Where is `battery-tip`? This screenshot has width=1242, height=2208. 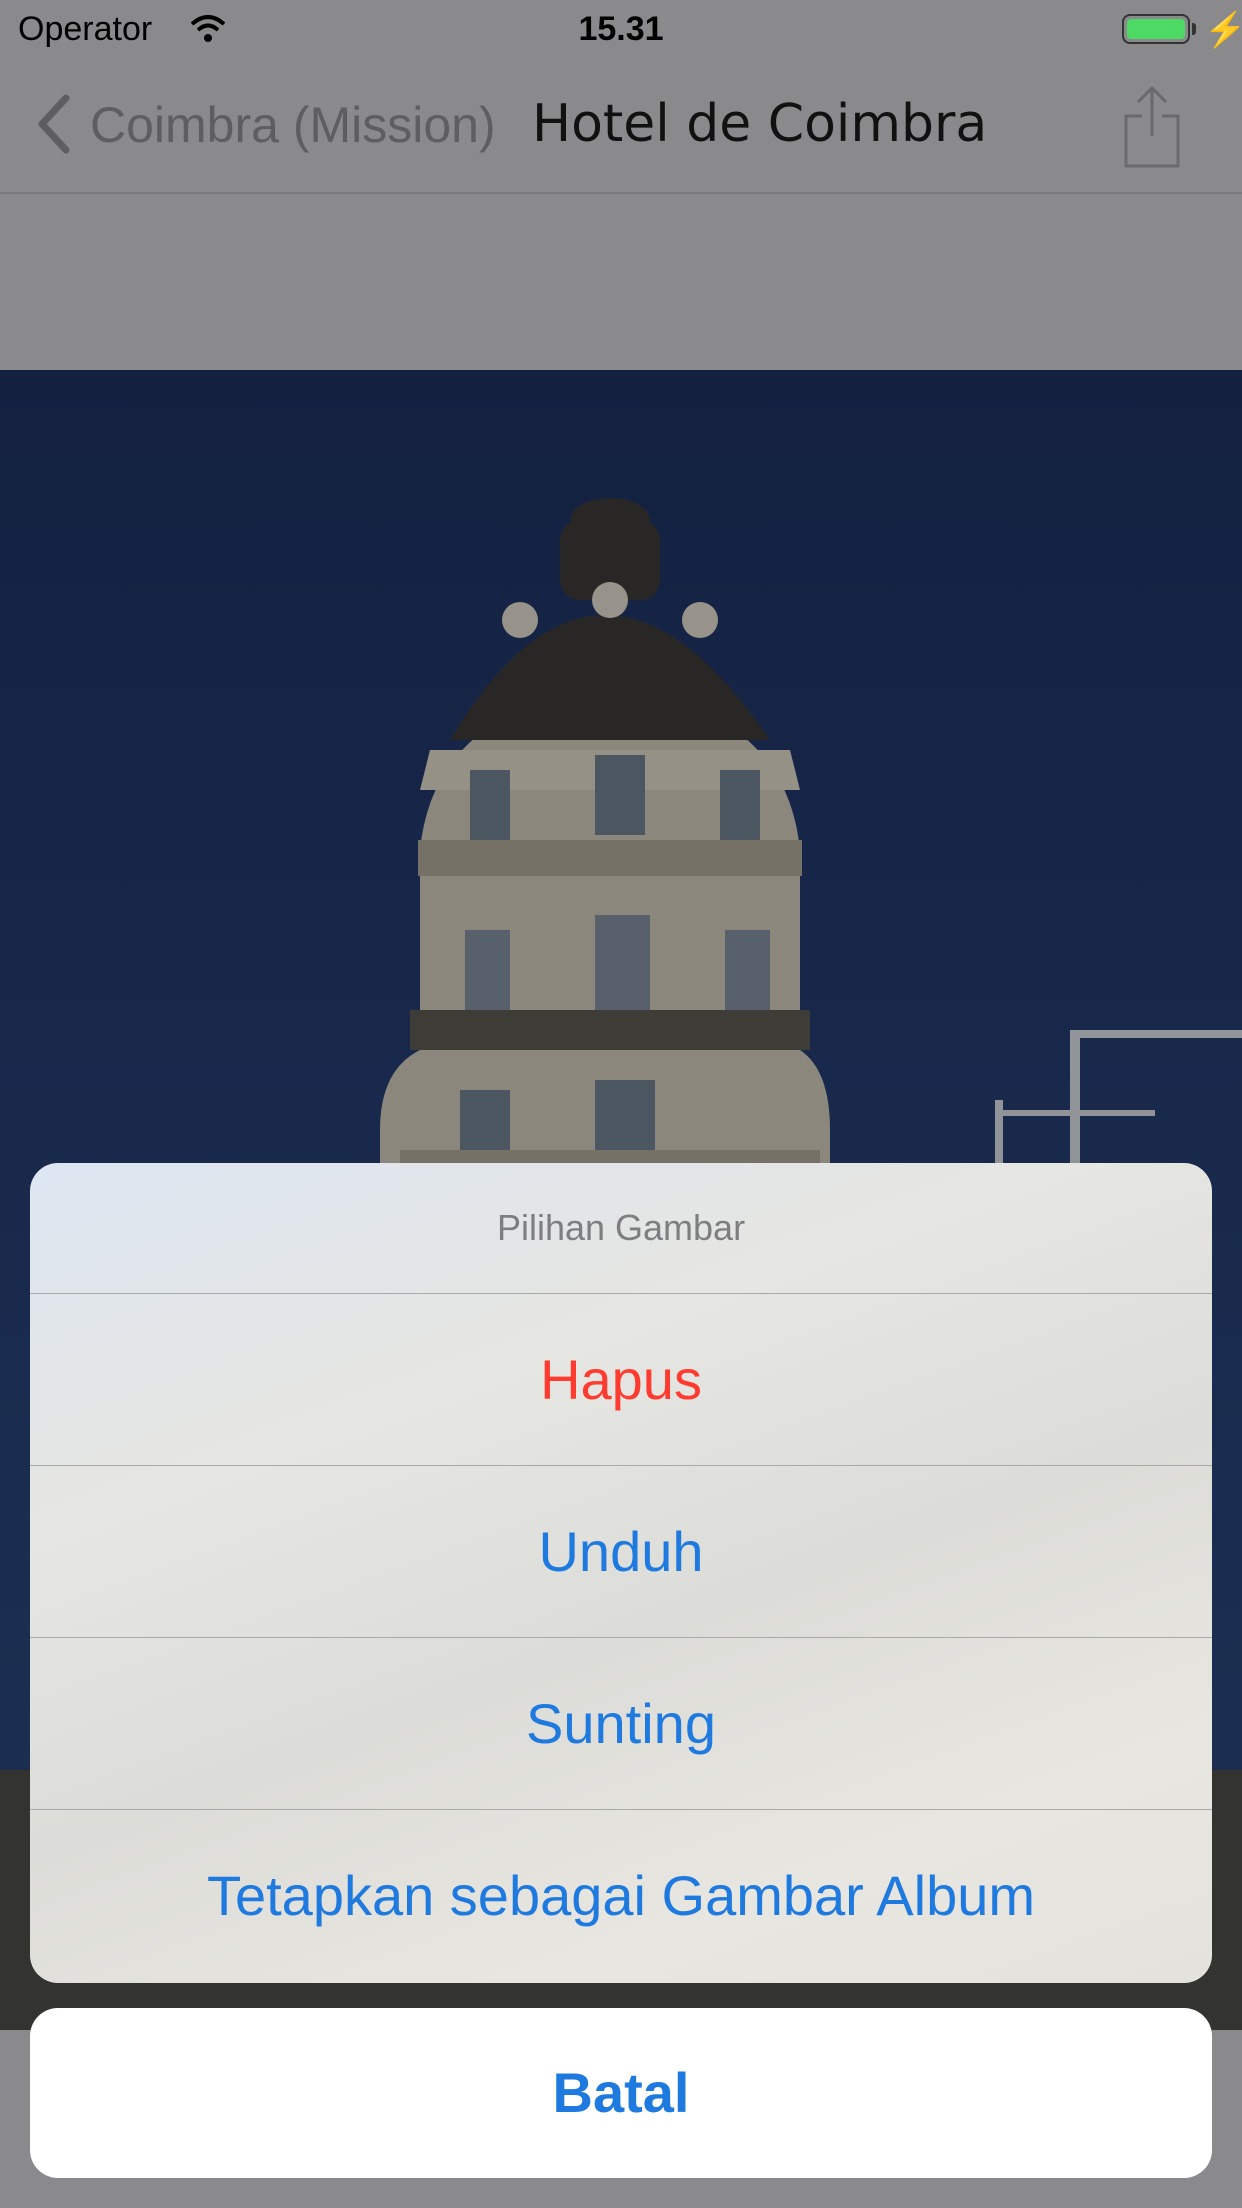
battery-tip is located at coordinates (1194, 29).